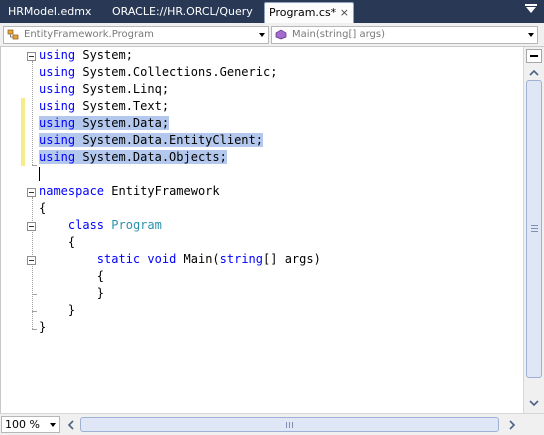 The width and height of the screenshot is (544, 435). Describe the element at coordinates (534, 403) in the screenshot. I see `scroll-down-icon` at that location.